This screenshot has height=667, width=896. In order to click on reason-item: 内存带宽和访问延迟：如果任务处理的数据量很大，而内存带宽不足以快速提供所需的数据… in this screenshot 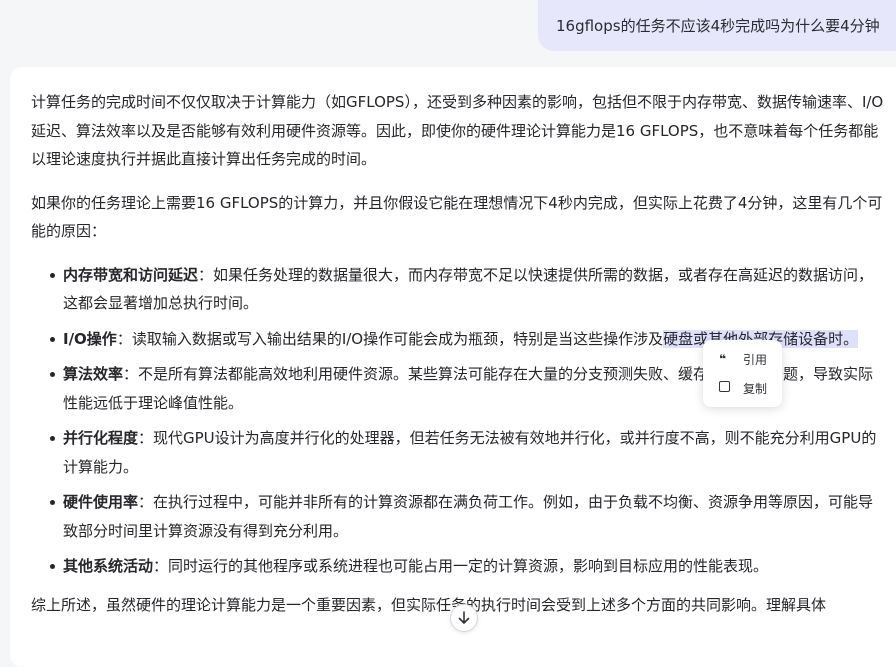, I will do `click(459, 289)`.